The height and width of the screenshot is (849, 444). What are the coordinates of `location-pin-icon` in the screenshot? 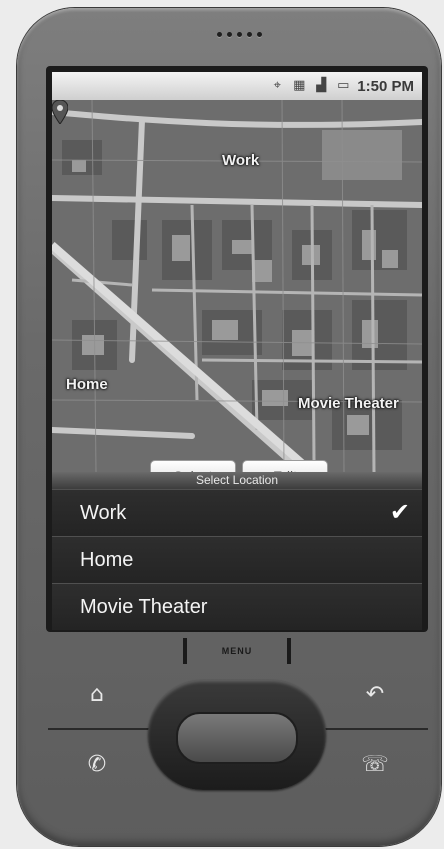 It's located at (60, 112).